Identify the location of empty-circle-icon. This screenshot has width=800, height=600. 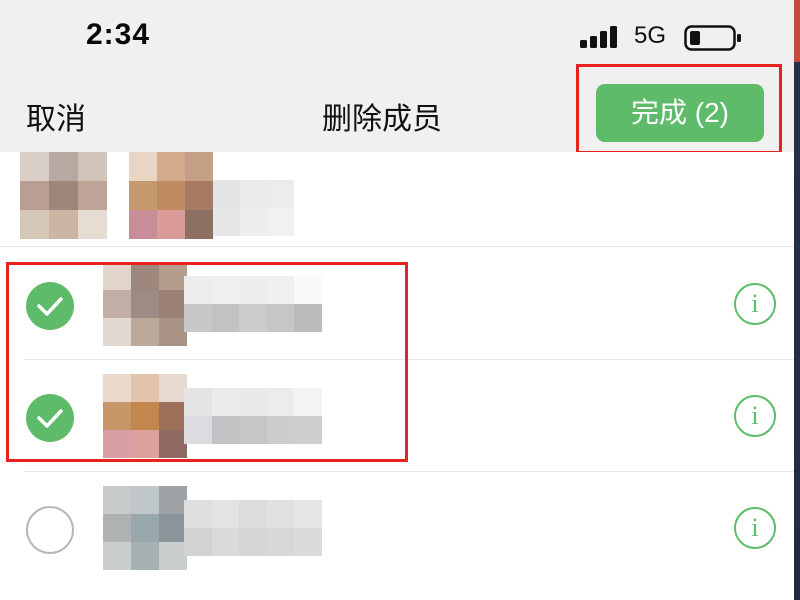
(50, 530).